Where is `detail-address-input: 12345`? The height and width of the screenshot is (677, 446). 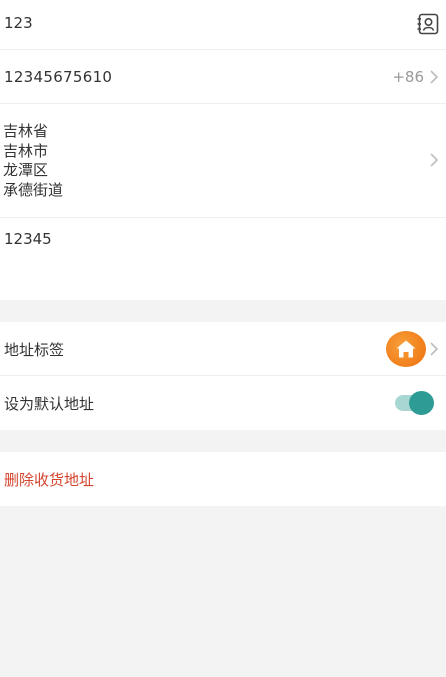 detail-address-input: 12345 is located at coordinates (28, 239).